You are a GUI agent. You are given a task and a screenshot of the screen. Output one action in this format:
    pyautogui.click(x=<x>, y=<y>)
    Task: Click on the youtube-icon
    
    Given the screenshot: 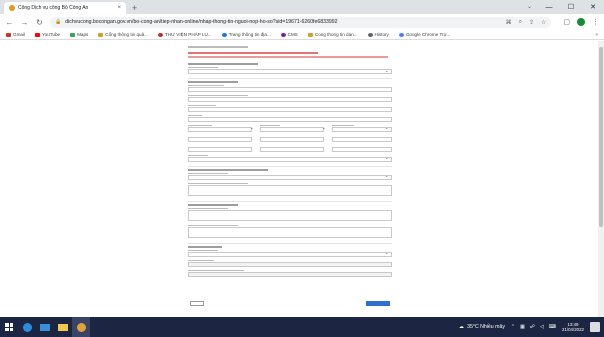 What is the action you would take?
    pyautogui.click(x=37, y=34)
    